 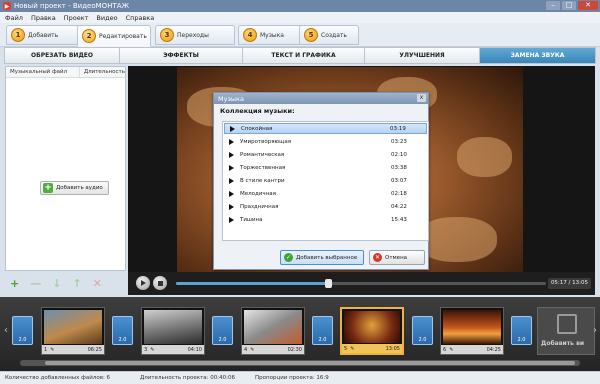 I want to click on video-clip: 4 ✎ 02:30, so click(x=273, y=331).